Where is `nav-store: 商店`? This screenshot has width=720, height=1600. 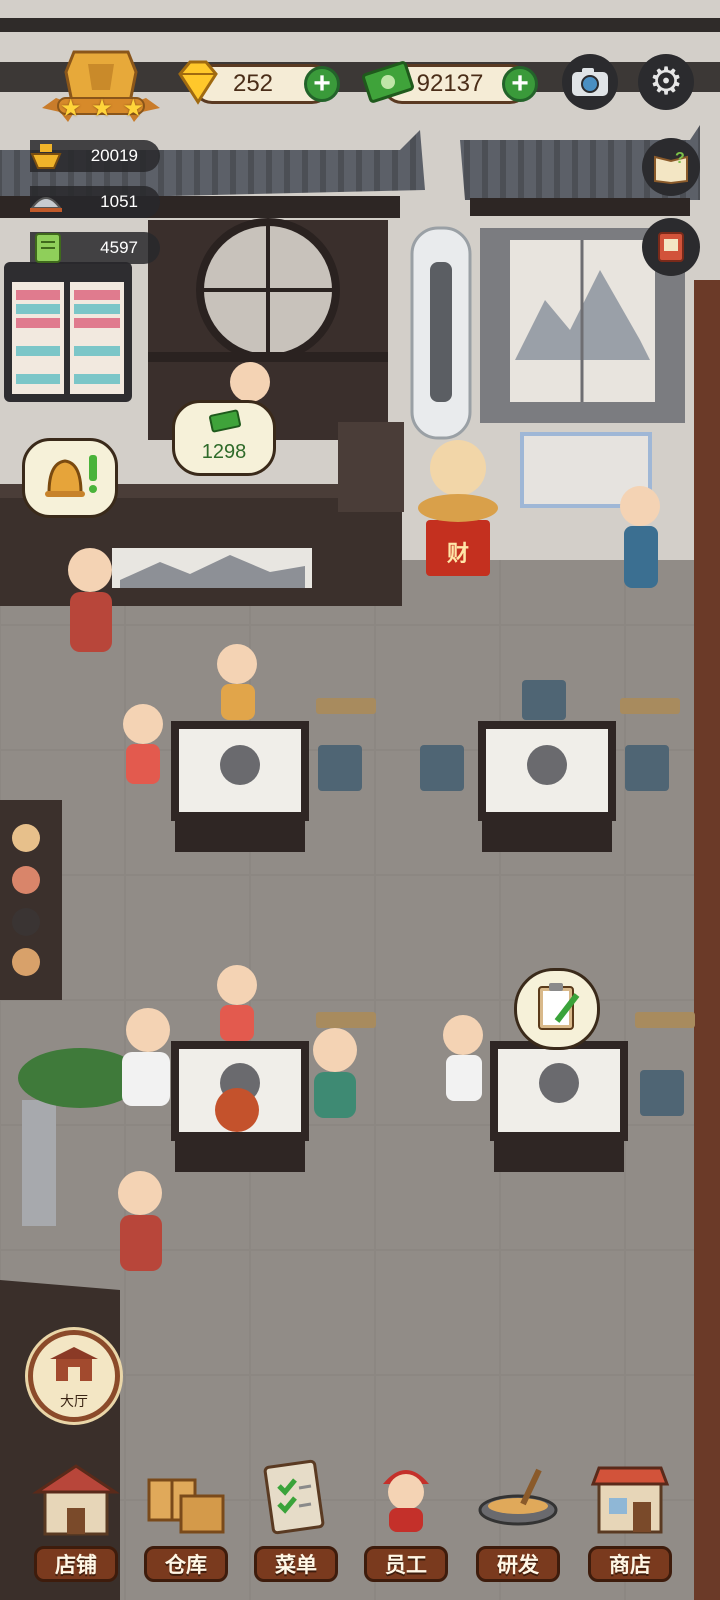 nav-store: 商店 is located at coordinates (630, 1520).